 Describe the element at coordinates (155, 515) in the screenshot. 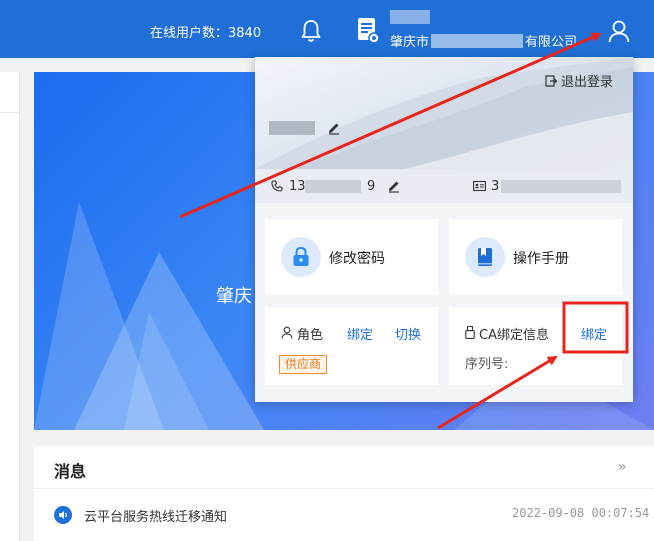

I see `message-item-title: 云平台服务热线迁移通知` at that location.